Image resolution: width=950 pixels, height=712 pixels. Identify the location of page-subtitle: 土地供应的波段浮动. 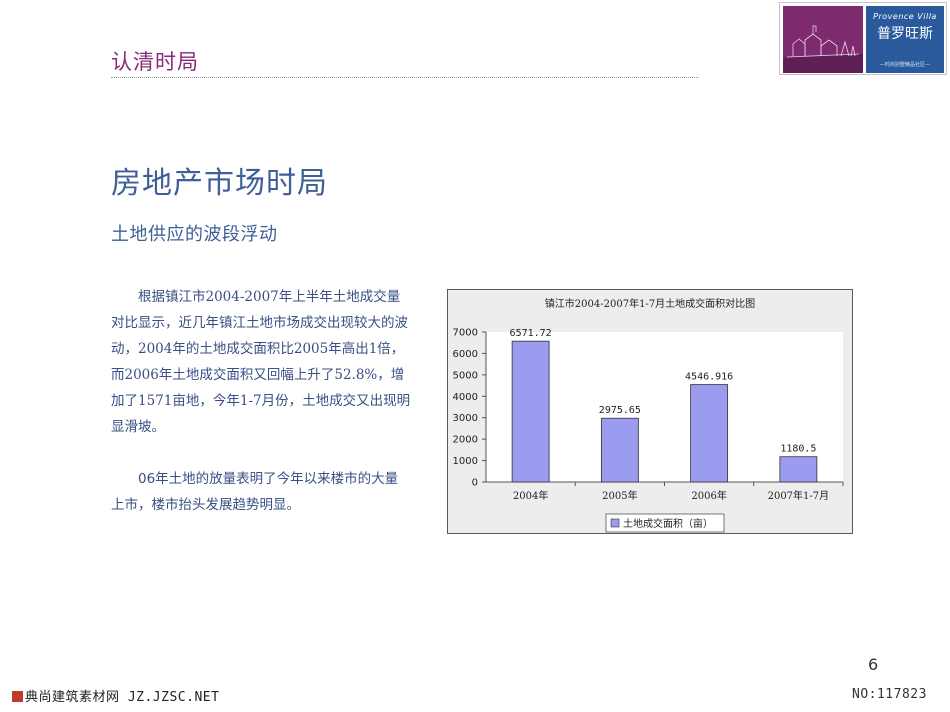
(194, 234).